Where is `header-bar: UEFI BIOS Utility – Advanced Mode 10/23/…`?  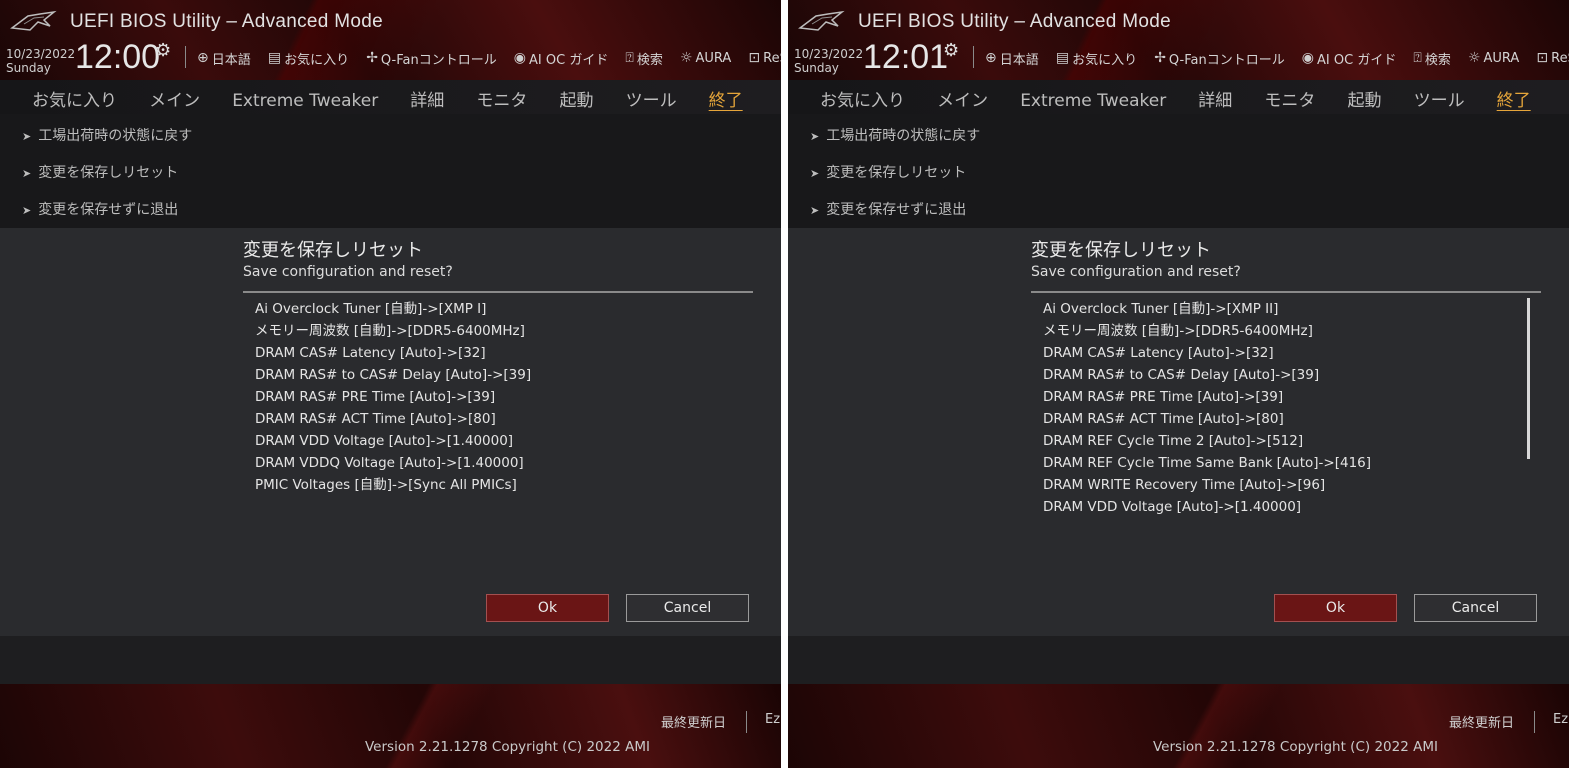 header-bar: UEFI BIOS Utility – Advanced Mode 10/23/… is located at coordinates (390, 40).